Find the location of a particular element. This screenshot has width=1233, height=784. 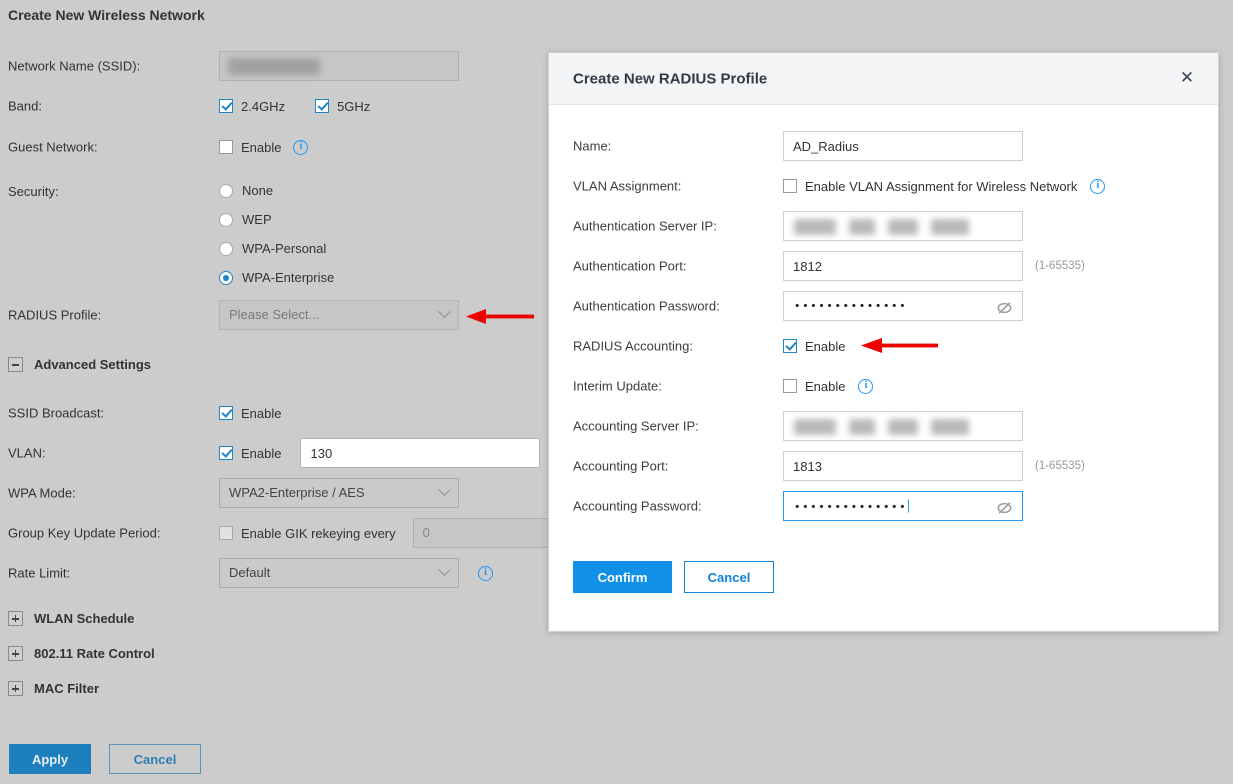

auth-password-input: •••••••••••••• is located at coordinates (903, 306).